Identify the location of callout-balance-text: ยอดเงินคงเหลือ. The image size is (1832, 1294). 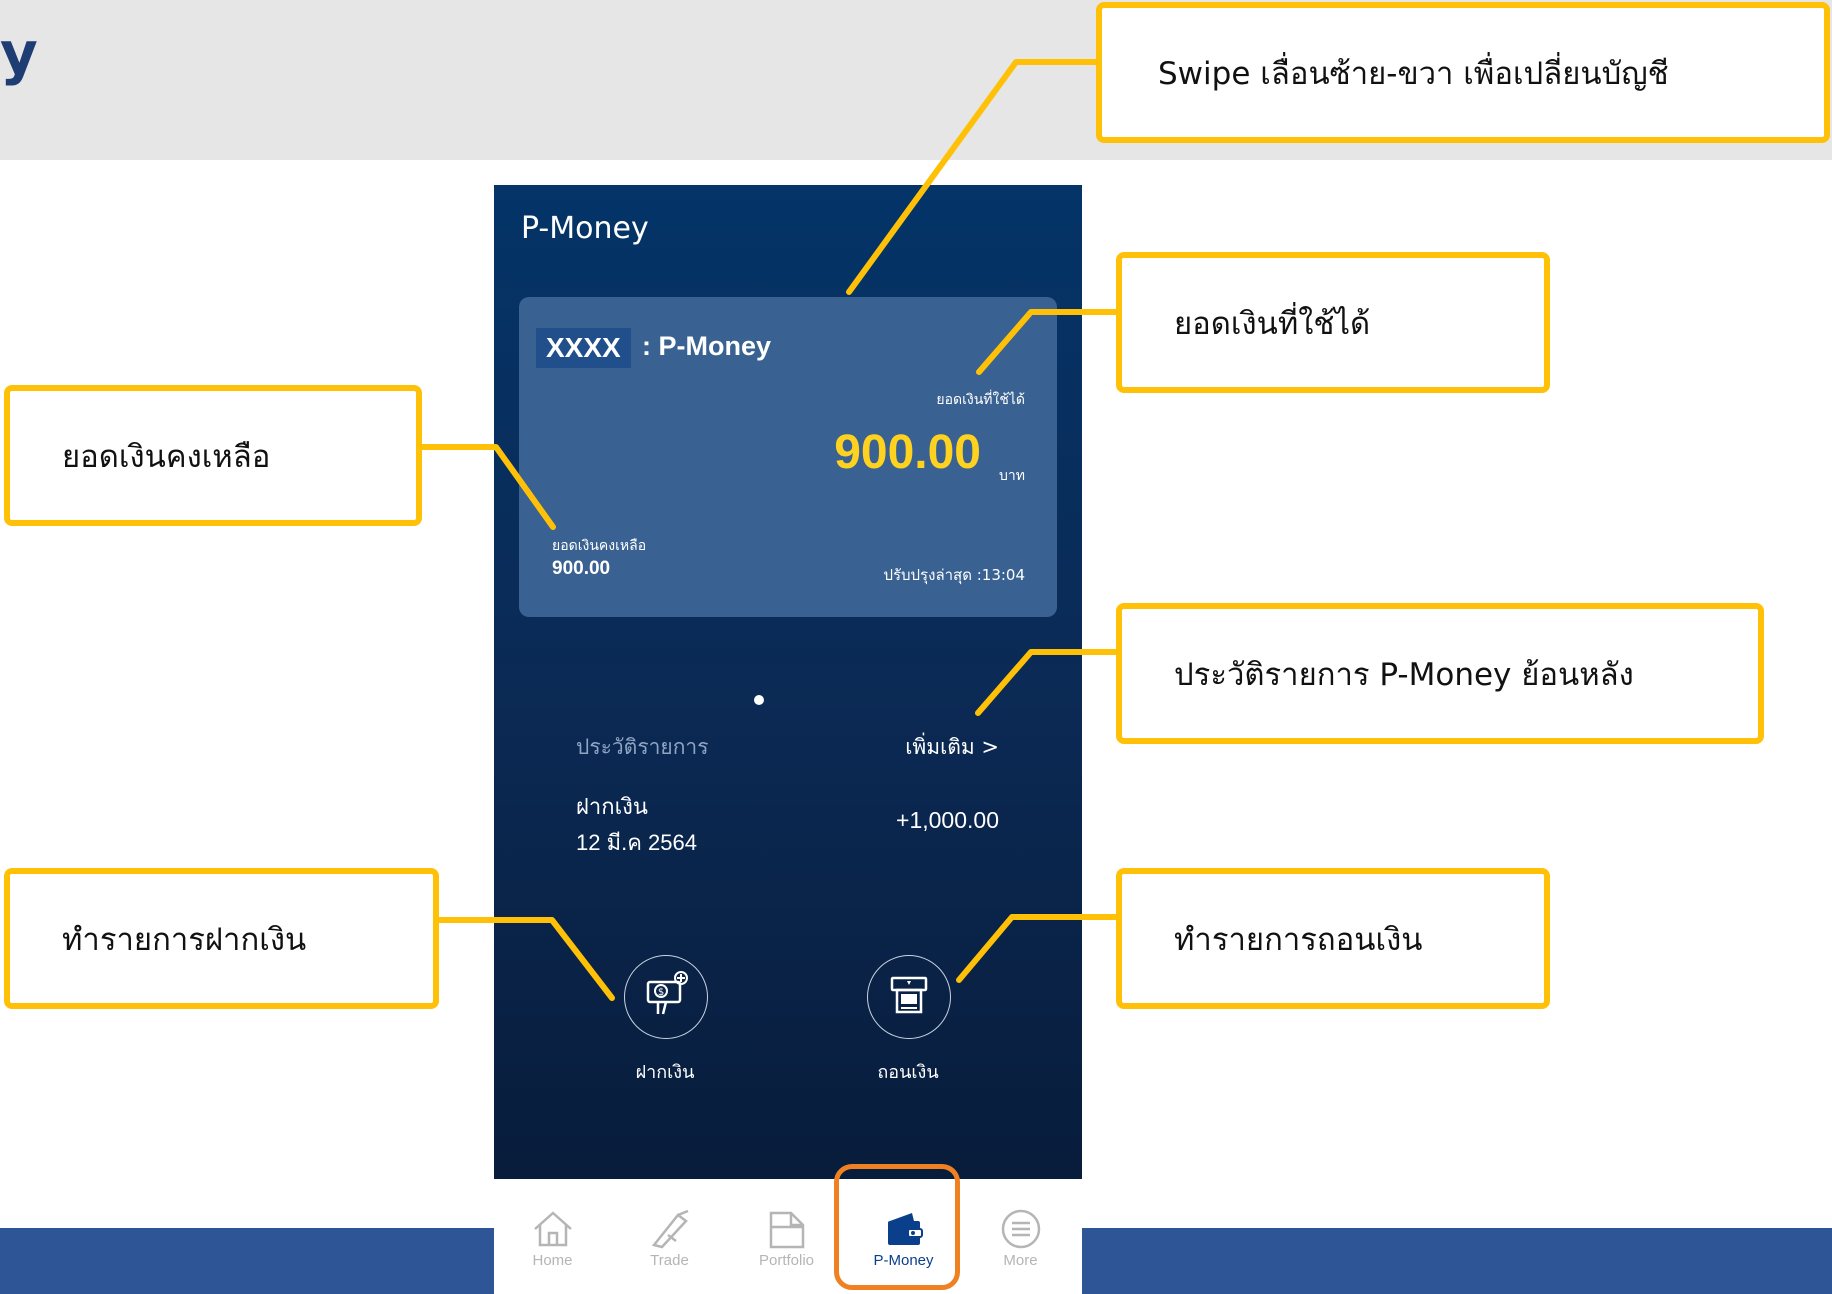
(166, 456).